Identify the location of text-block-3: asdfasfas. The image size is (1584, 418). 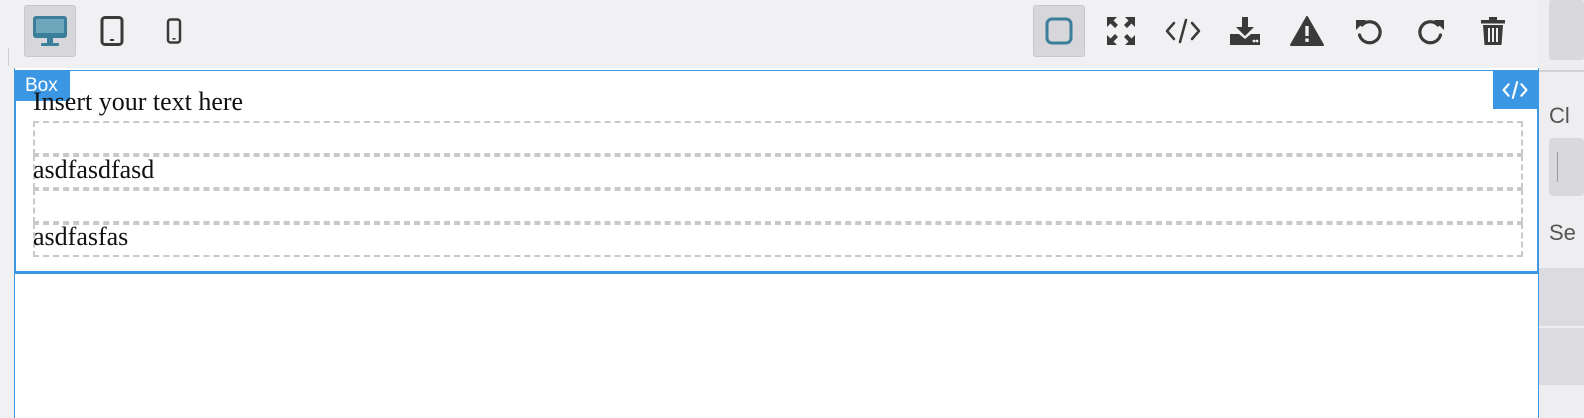
(80, 237).